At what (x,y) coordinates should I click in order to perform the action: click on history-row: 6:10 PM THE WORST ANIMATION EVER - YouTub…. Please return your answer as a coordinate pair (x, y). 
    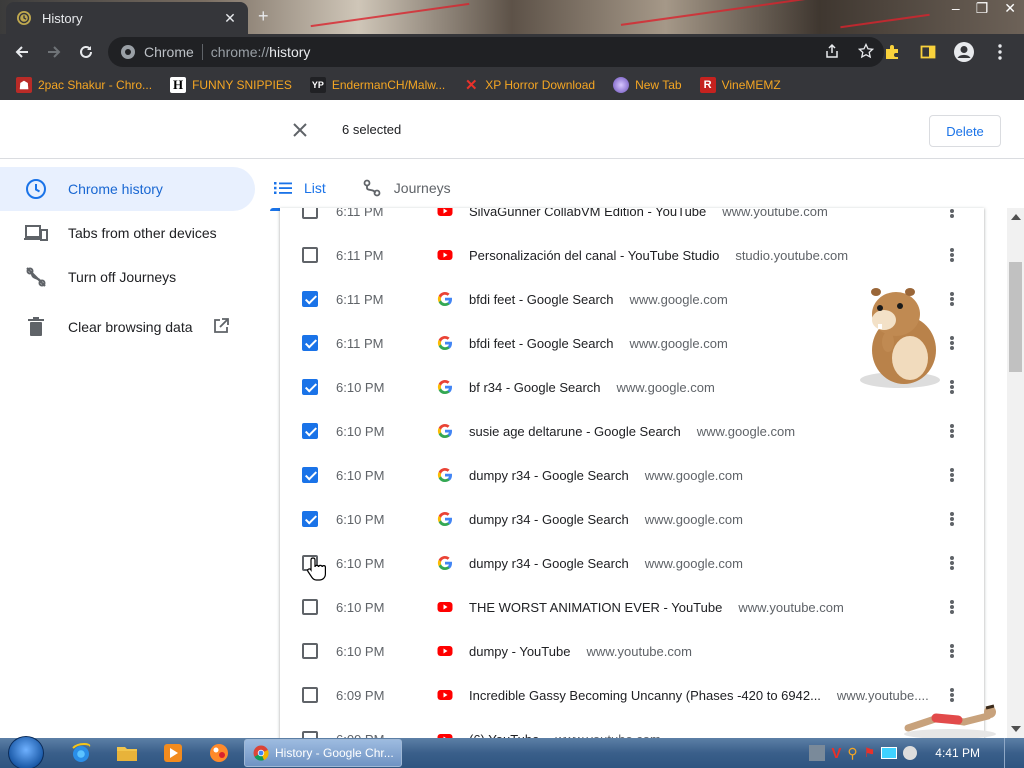
    Looking at the image, I should click on (632, 607).